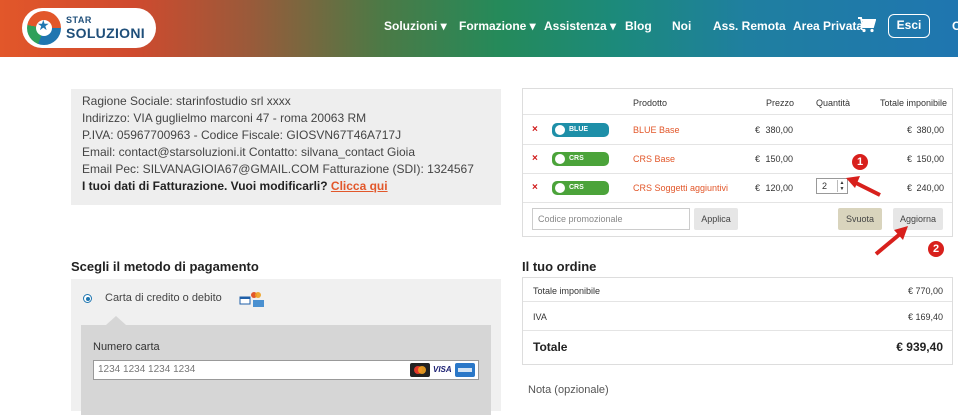  What do you see at coordinates (925, 317) in the screenshot?
I see `vat-value: € 169,40` at bounding box center [925, 317].